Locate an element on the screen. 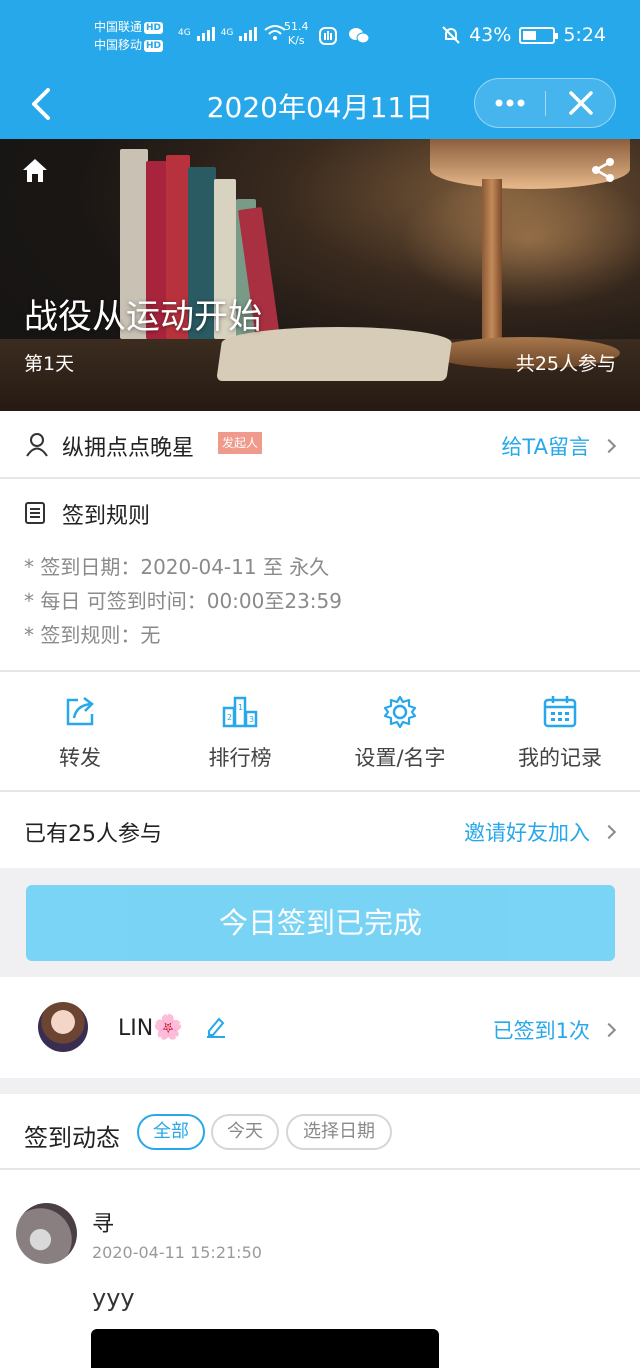  leave-message-label: 给TA留言 is located at coordinates (545, 447).